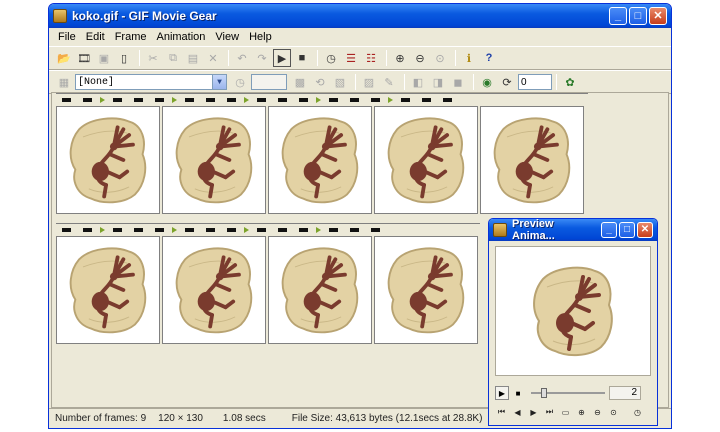 Image resolution: width=720 pixels, height=432 pixels. I want to click on preview-close-button: ✕, so click(645, 230).